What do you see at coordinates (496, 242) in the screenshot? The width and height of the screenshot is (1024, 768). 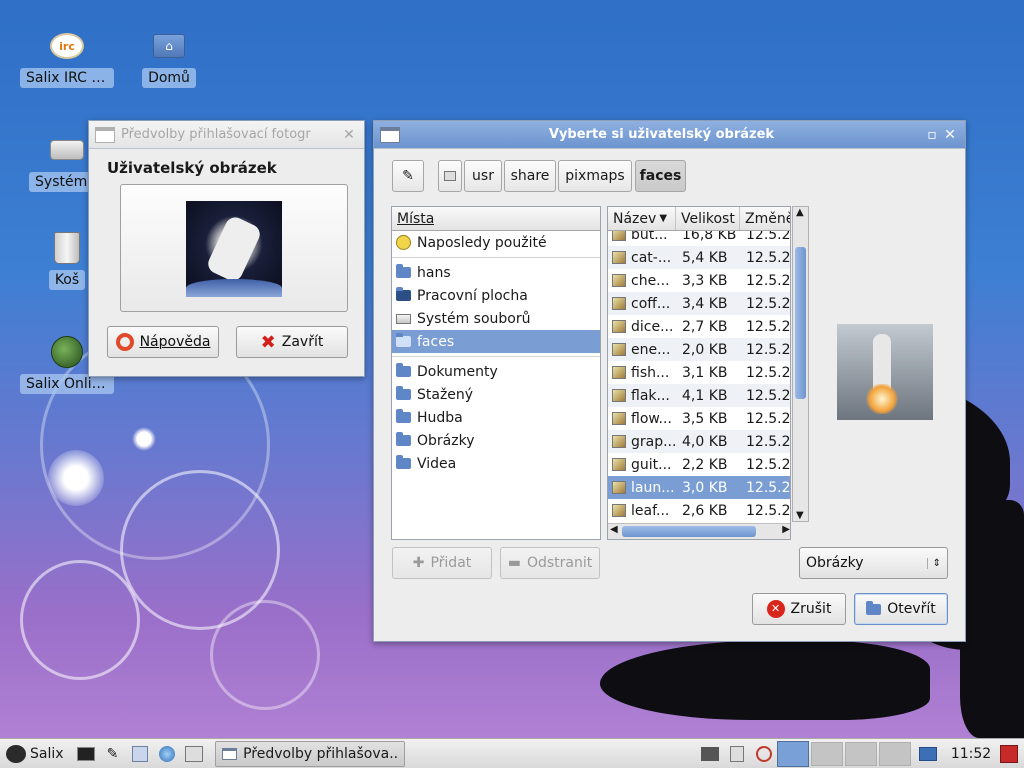 I see `place-recent: Naposledy použité` at bounding box center [496, 242].